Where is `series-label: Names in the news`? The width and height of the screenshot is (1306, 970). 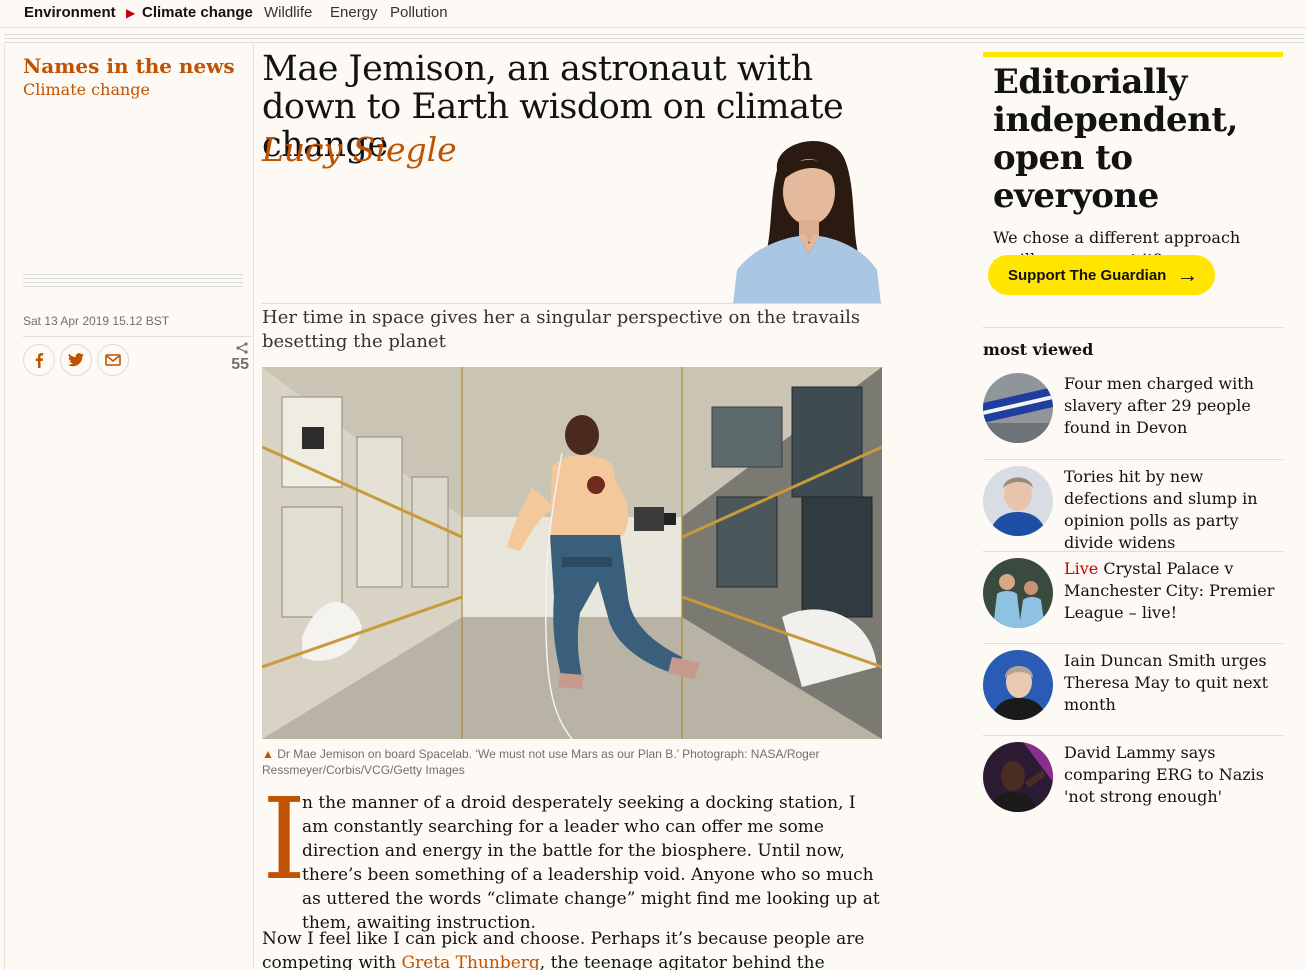 series-label: Names in the news is located at coordinates (129, 66).